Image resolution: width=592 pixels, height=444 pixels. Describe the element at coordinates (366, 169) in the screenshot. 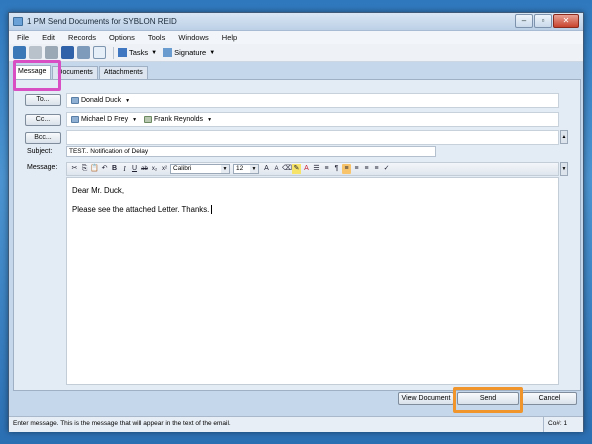

I see `align-right-icon: ≡` at that location.